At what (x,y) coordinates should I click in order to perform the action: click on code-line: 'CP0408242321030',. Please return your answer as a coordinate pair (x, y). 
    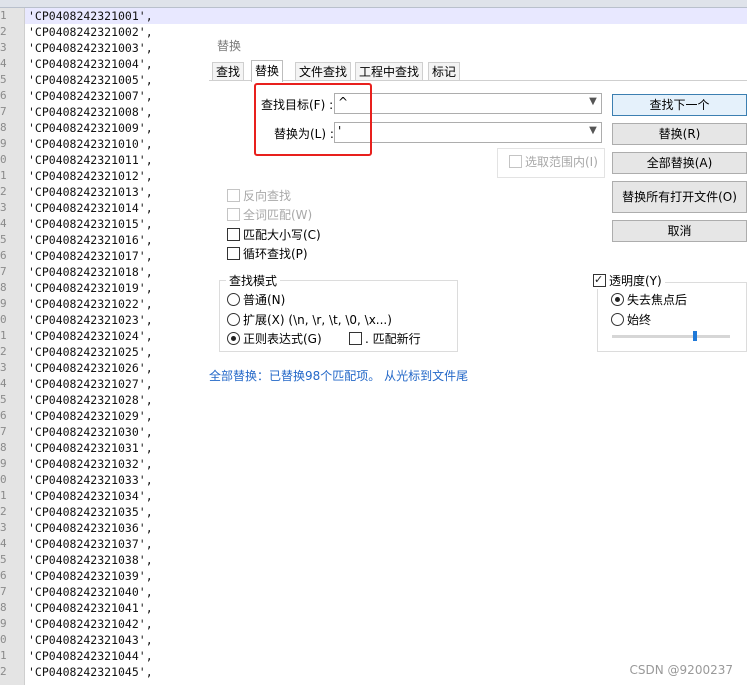
    Looking at the image, I should click on (386, 432).